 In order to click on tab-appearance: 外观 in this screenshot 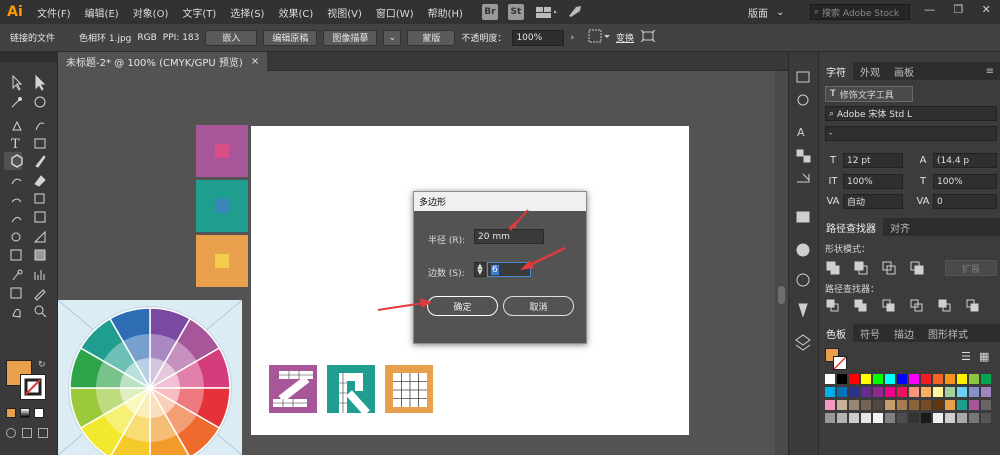, I will do `click(870, 71)`.